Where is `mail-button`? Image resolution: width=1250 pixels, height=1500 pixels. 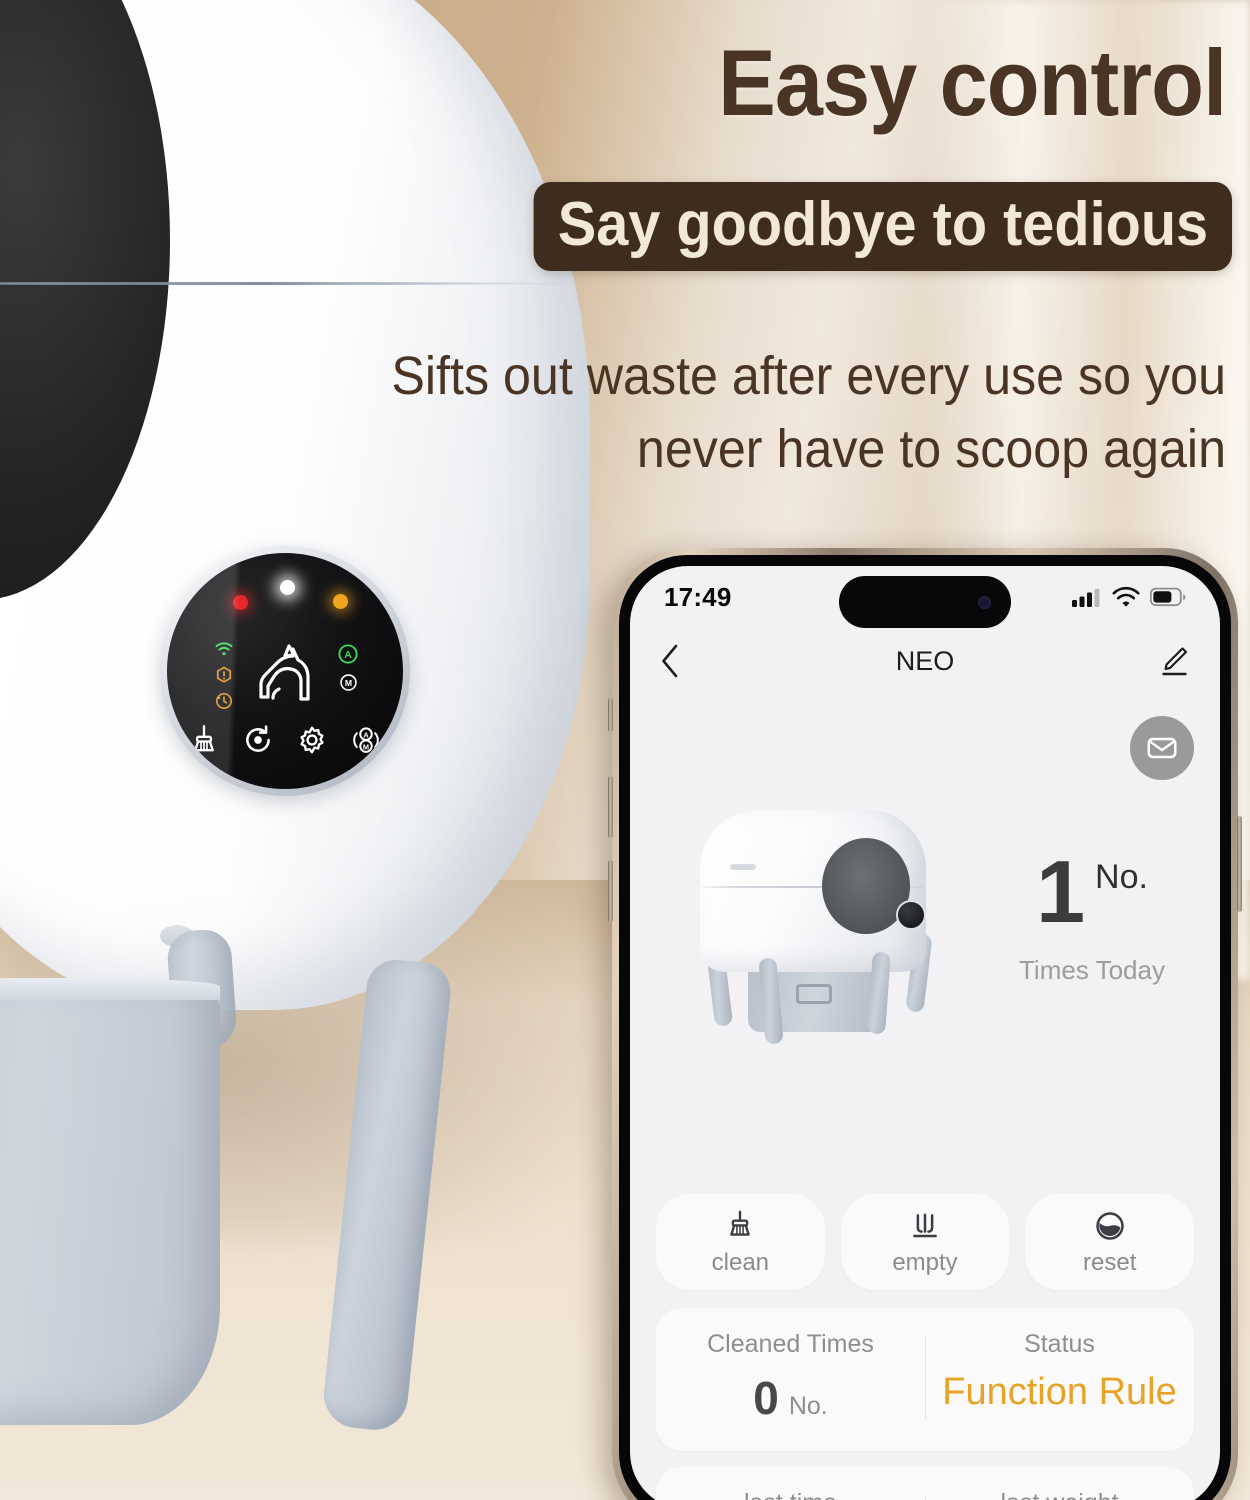 mail-button is located at coordinates (1162, 748).